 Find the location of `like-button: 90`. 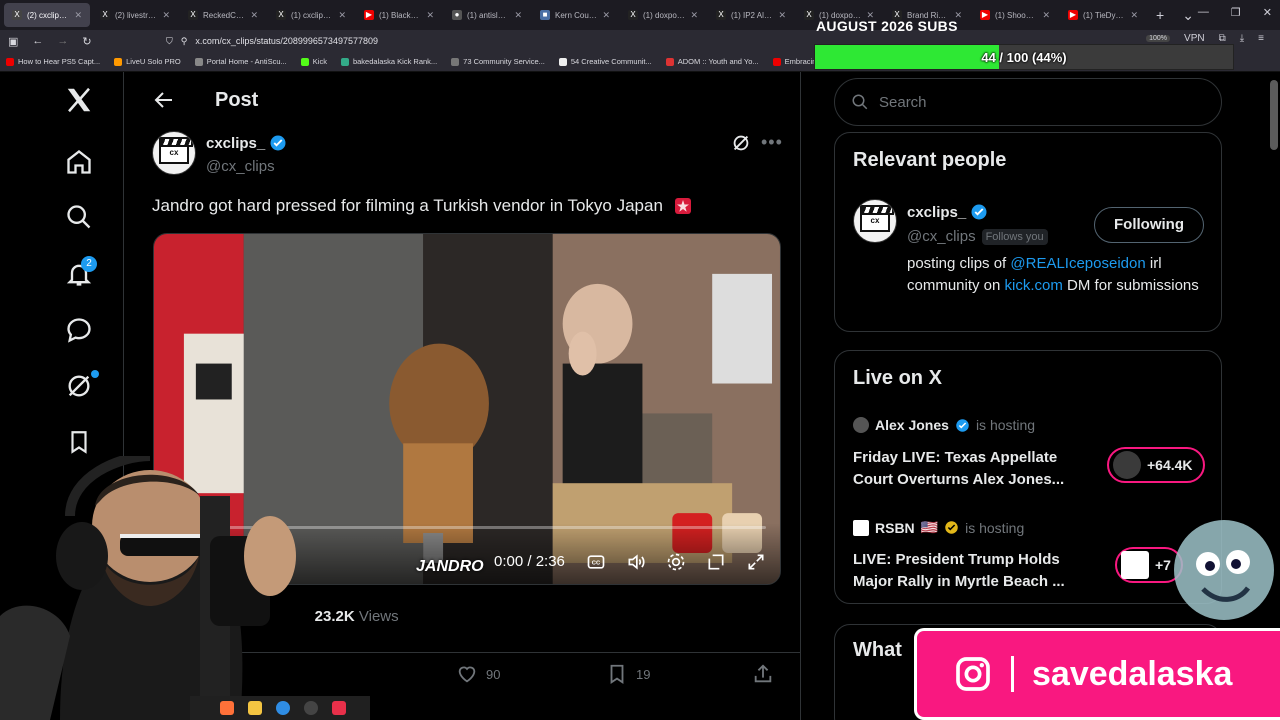

like-button: 90 is located at coordinates (478, 674).